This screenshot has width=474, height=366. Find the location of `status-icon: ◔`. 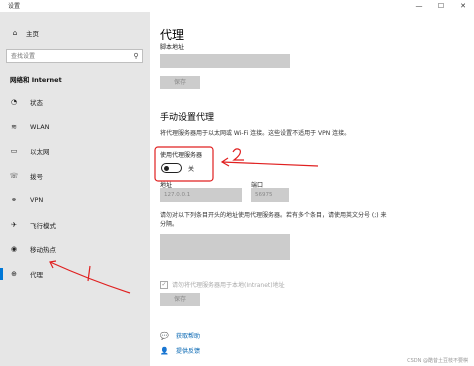

status-icon: ◔ is located at coordinates (14, 102).